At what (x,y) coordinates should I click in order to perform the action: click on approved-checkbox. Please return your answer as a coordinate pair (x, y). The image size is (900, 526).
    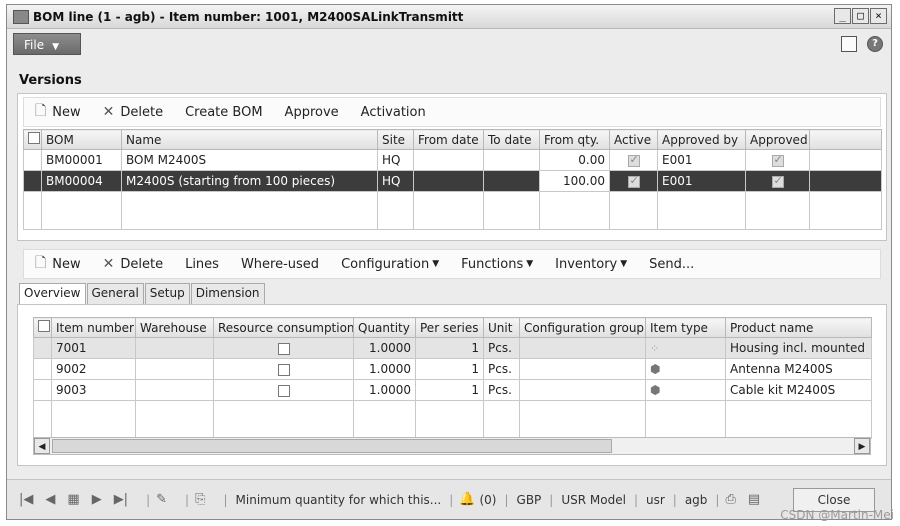
    Looking at the image, I should click on (777, 181).